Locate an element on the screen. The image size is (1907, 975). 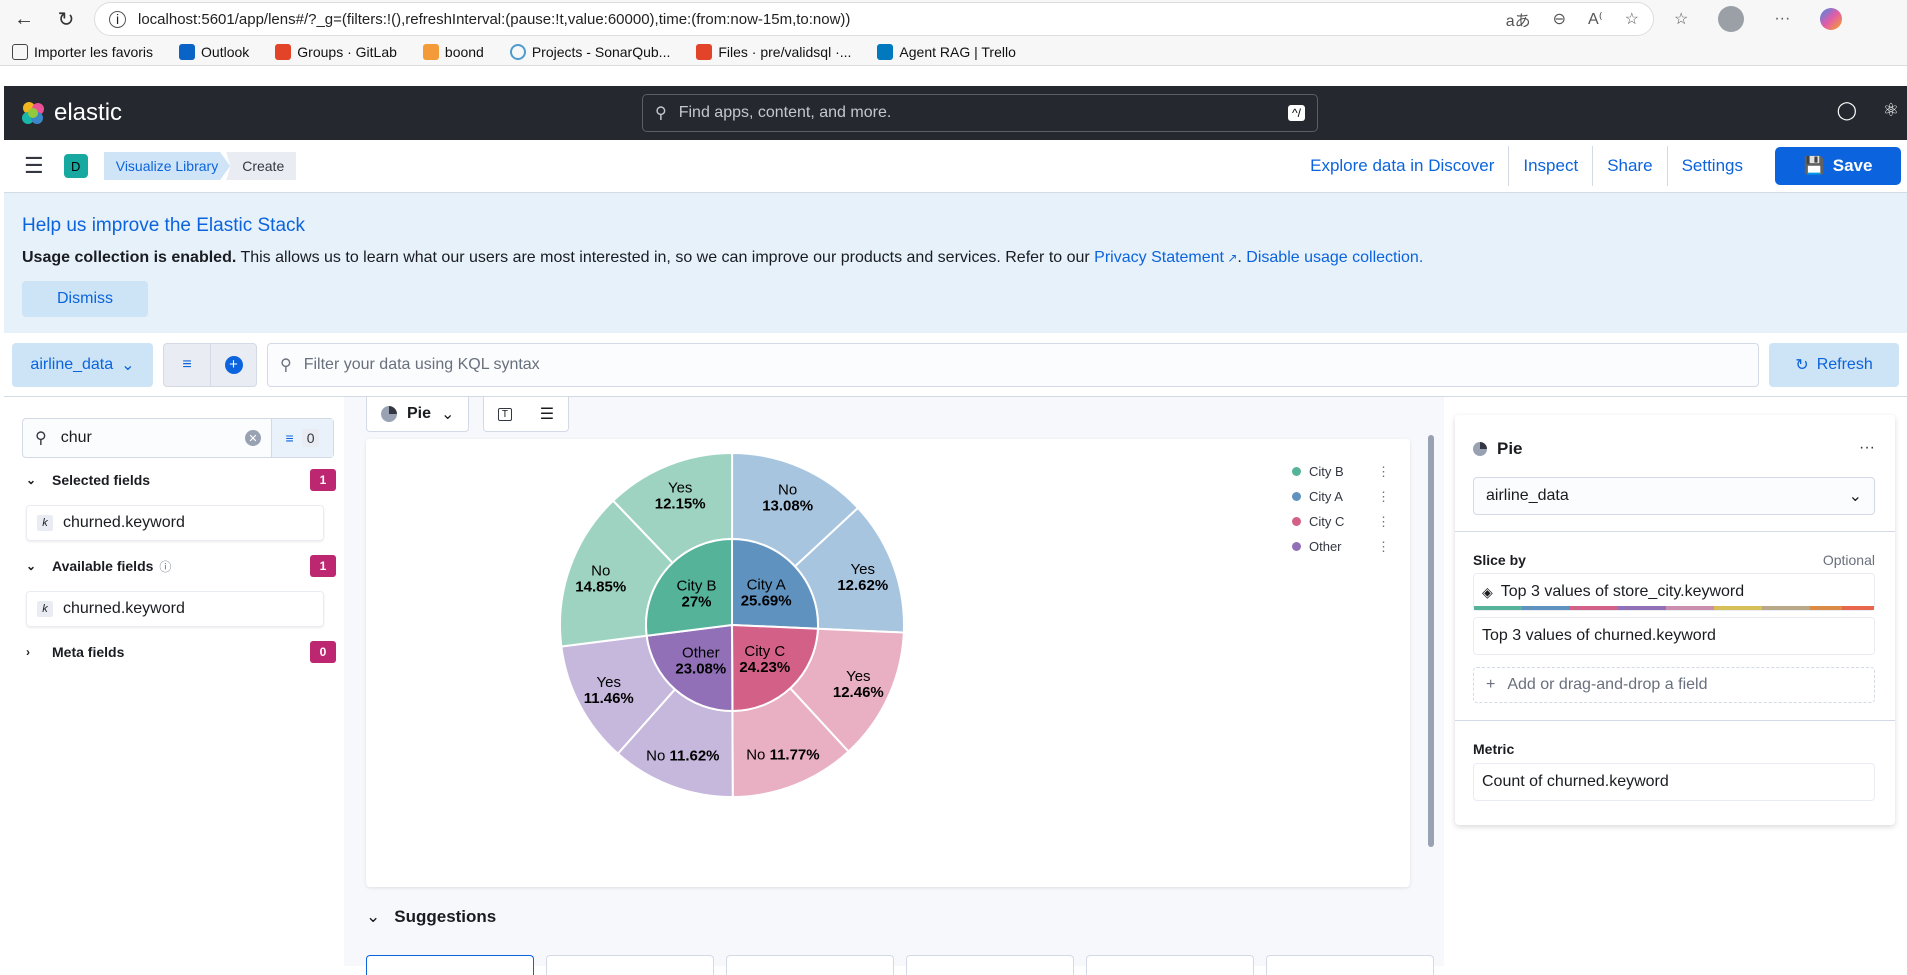
chart-type-label: Pie is located at coordinates (419, 413).